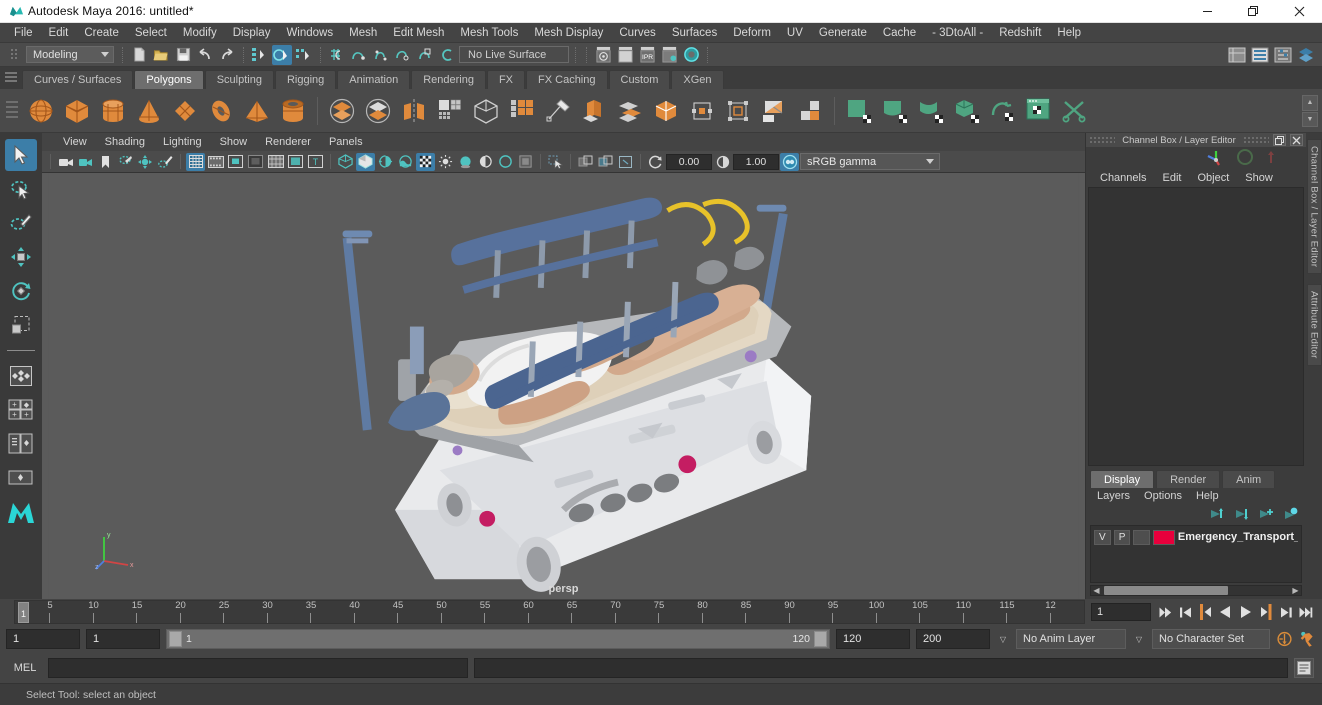 Image resolution: width=1322 pixels, height=705 pixels. Describe the element at coordinates (1279, 140) in the screenshot. I see `panel-undock-button` at that location.